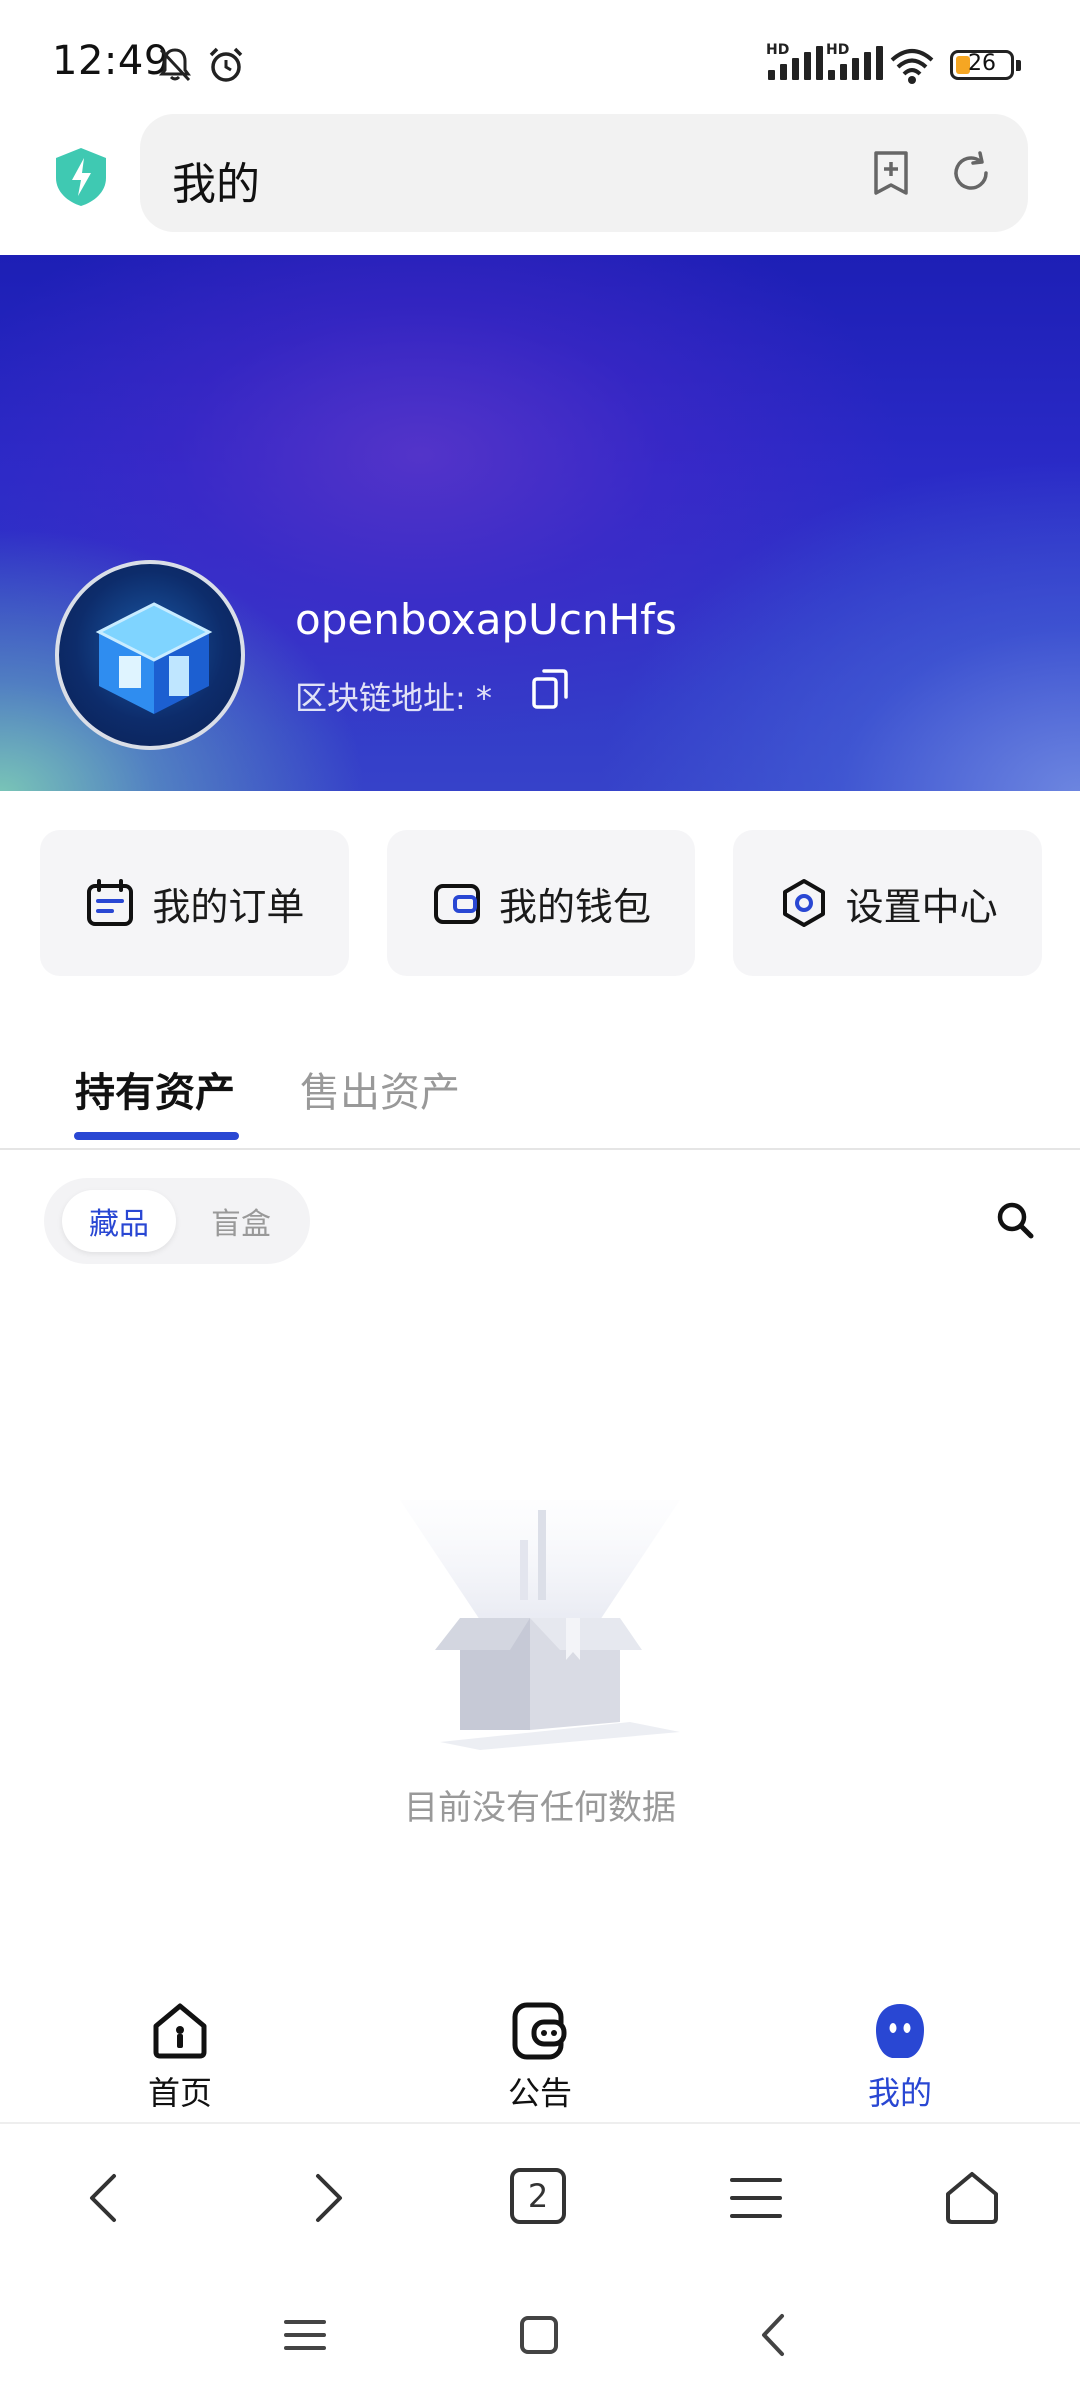  What do you see at coordinates (106, 2198) in the screenshot?
I see `back-icon` at bounding box center [106, 2198].